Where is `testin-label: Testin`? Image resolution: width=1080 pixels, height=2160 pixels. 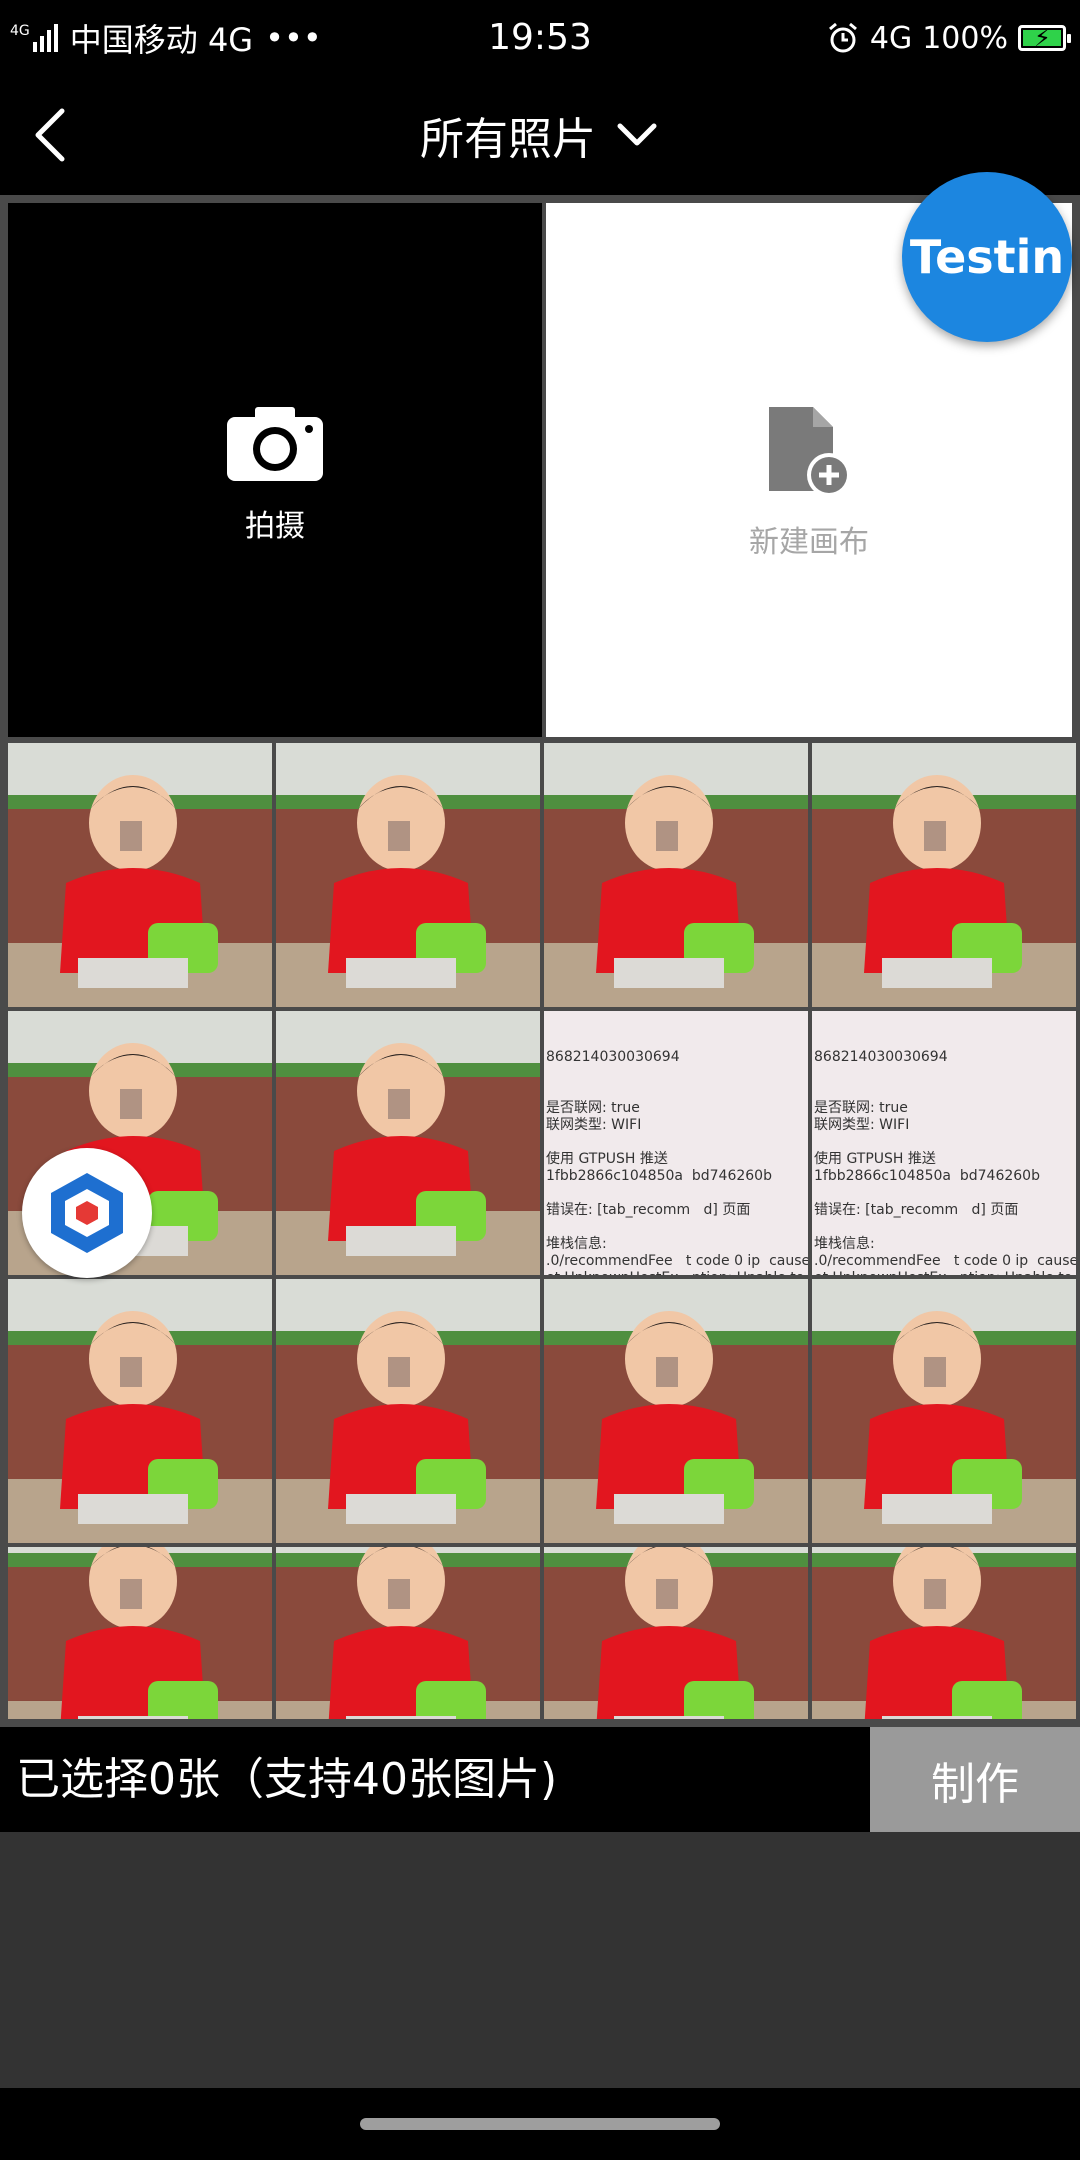 testin-label: Testin is located at coordinates (987, 257).